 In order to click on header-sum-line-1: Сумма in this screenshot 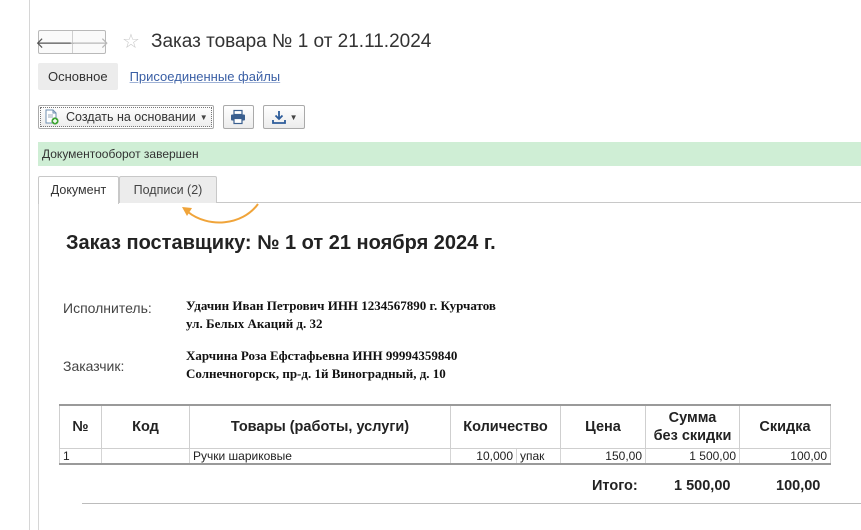, I will do `click(692, 417)`.